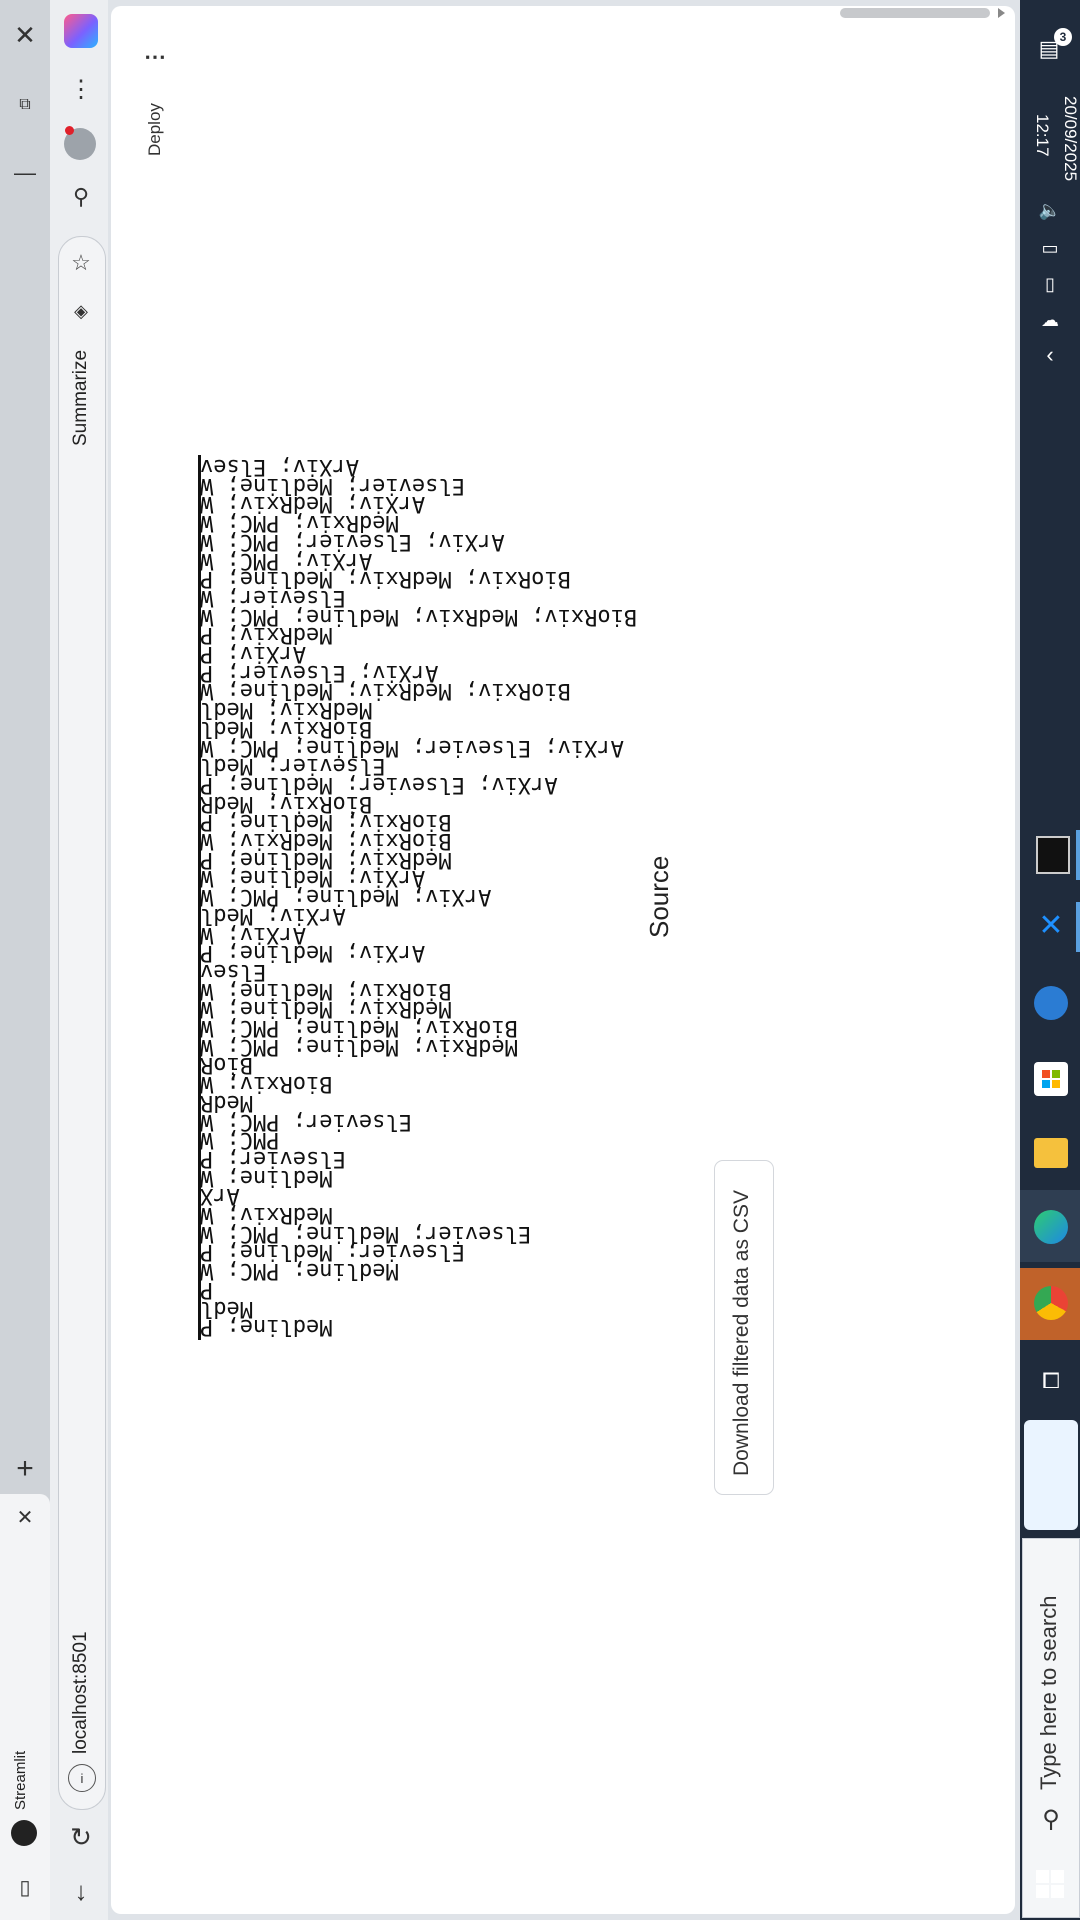  I want to click on tab-streamlit, so click(25, 1707).